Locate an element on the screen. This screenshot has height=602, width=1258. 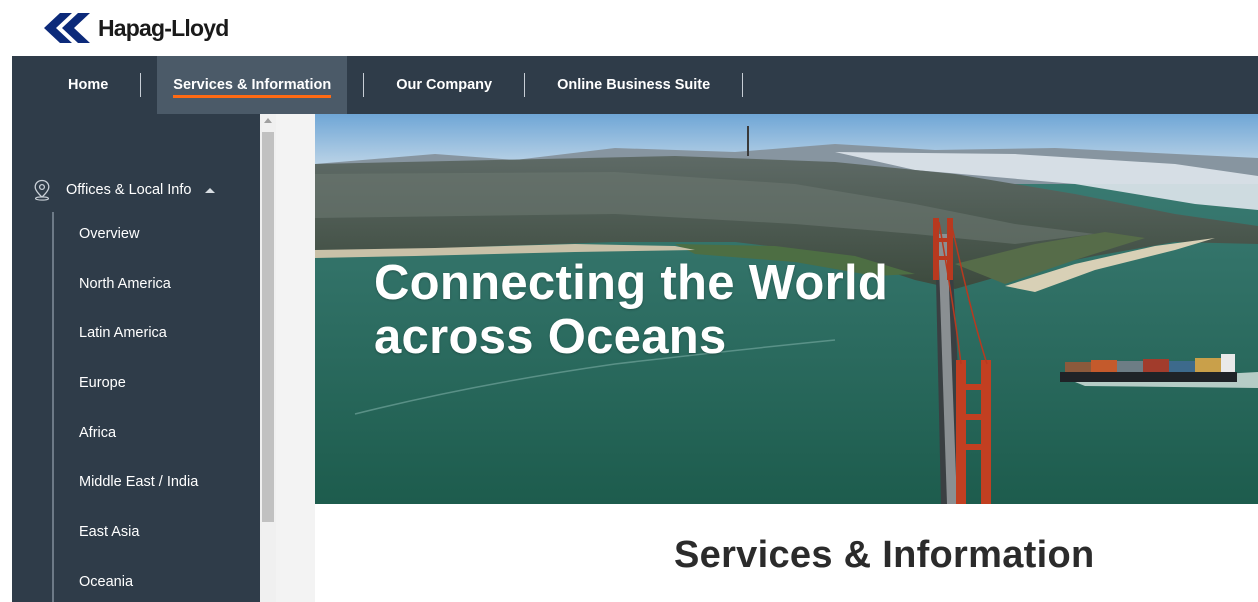
page-title: Services & Information is located at coordinates (884, 555).